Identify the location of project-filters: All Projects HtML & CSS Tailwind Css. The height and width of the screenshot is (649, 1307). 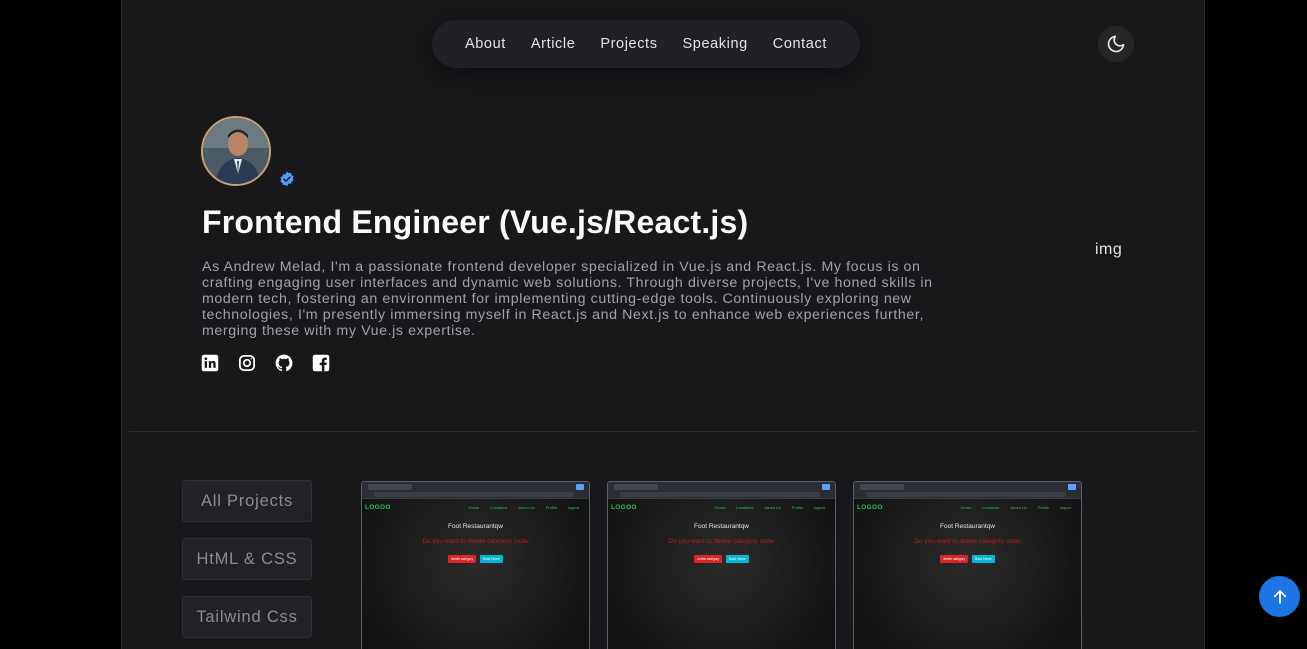
(247, 559).